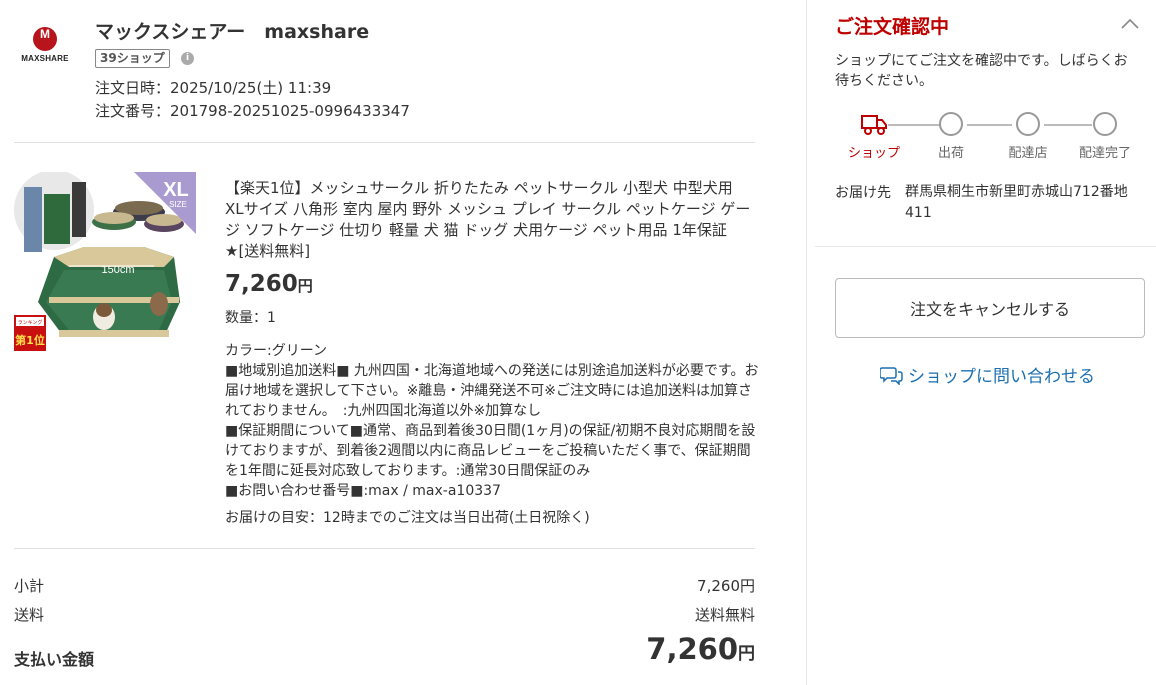  I want to click on tracker-step-label: 出荷, so click(950, 153).